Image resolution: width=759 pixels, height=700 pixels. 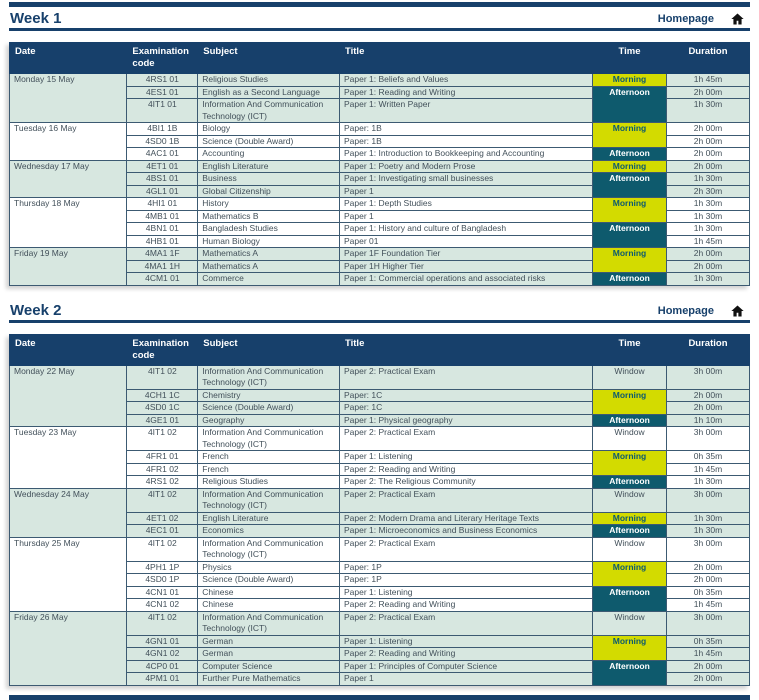 I want to click on exam-code-cell: 4ET1 01, so click(x=162, y=166).